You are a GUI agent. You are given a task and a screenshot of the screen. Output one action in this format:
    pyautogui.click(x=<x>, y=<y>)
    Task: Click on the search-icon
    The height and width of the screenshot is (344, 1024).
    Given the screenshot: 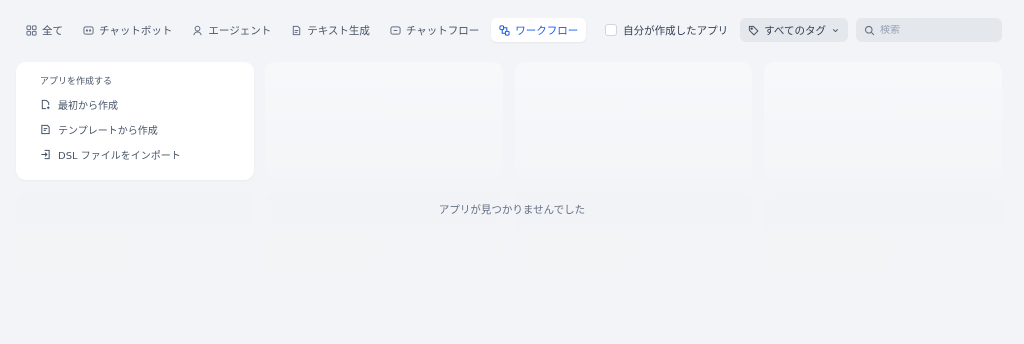 What is the action you would take?
    pyautogui.click(x=869, y=30)
    